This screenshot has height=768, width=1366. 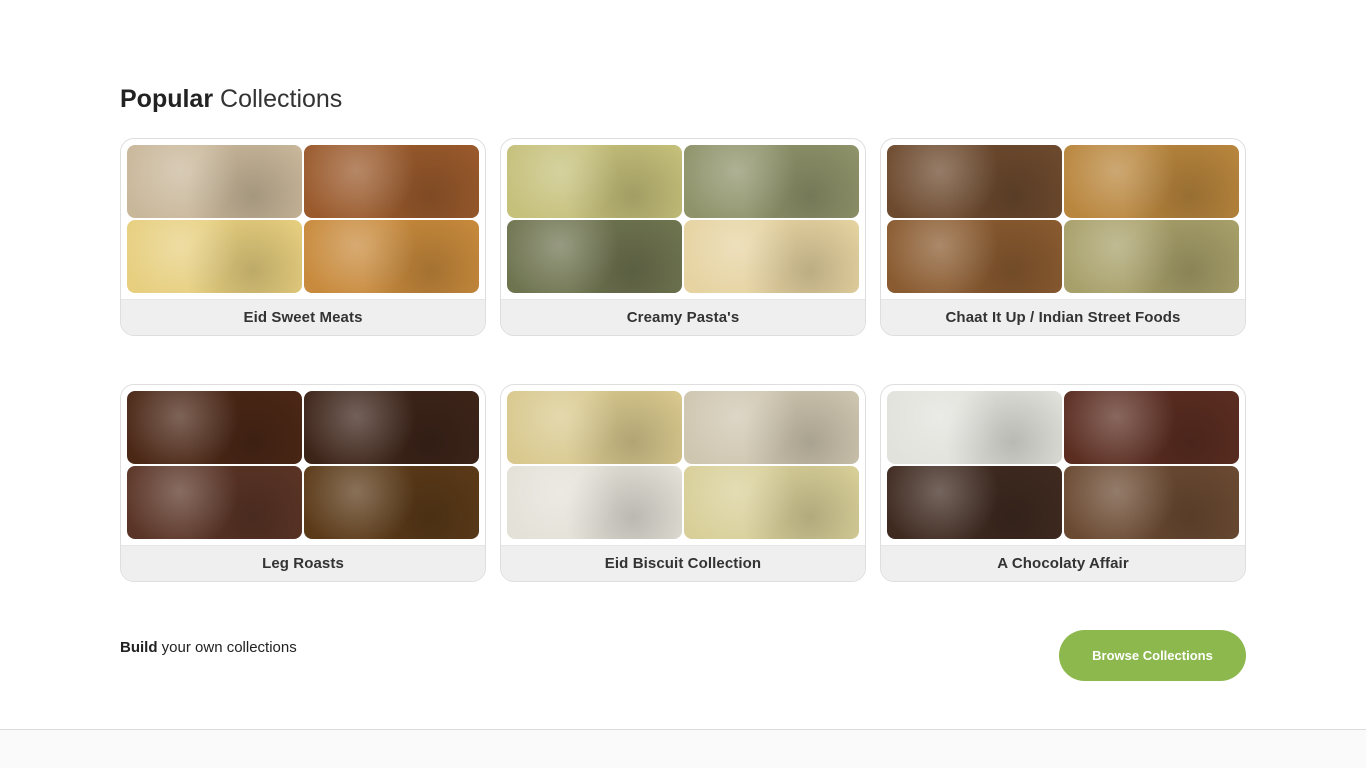 I want to click on collection-title: Leg Roasts, so click(x=303, y=563).